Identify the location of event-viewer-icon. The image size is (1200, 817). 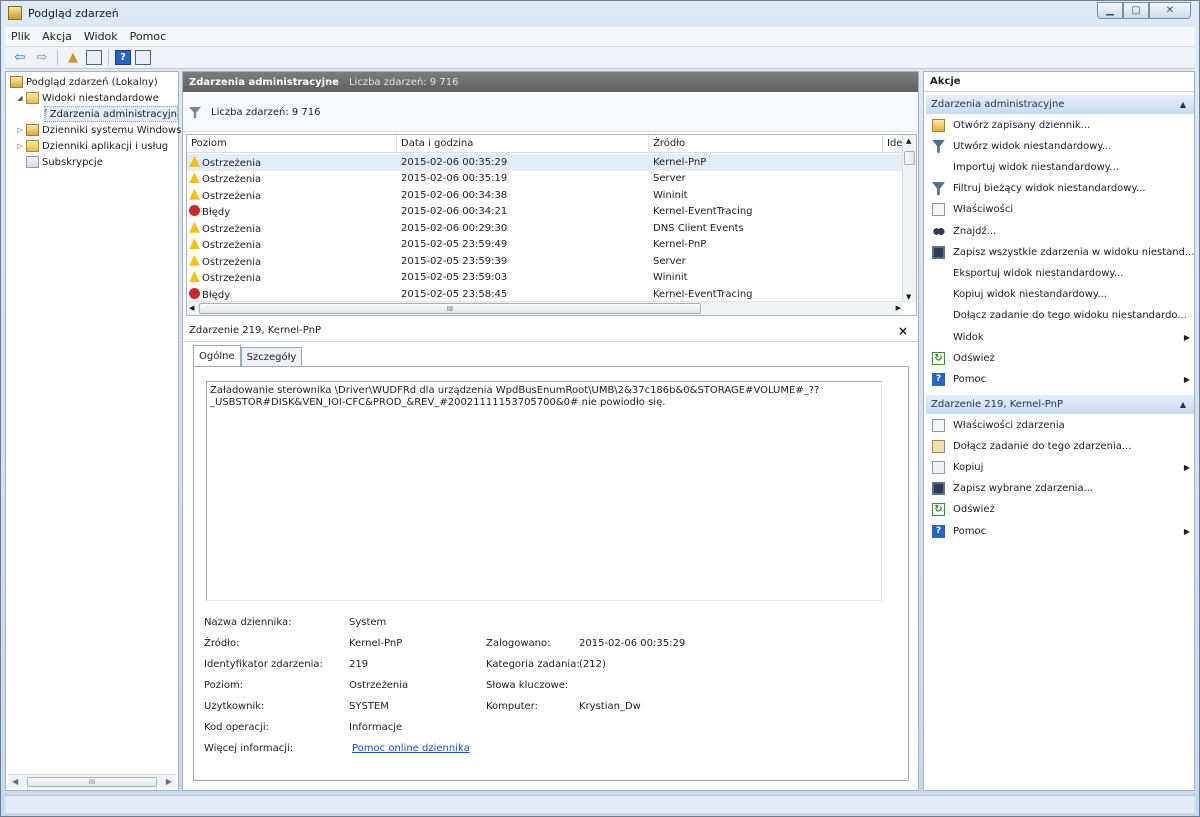
(16, 82).